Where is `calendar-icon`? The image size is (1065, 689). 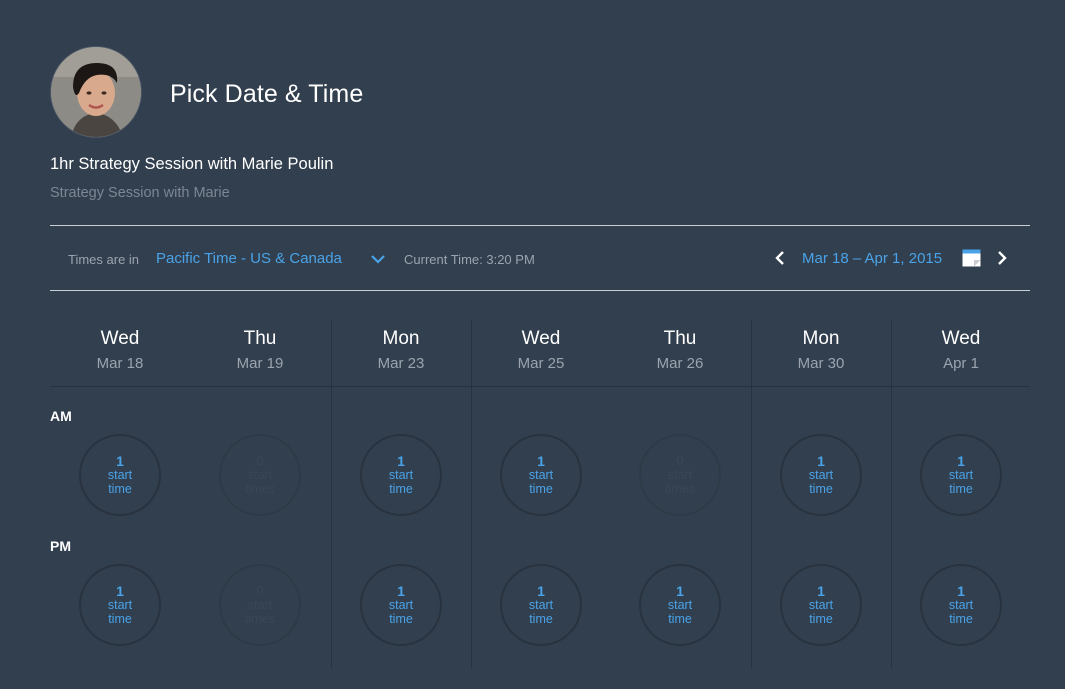 calendar-icon is located at coordinates (971, 260).